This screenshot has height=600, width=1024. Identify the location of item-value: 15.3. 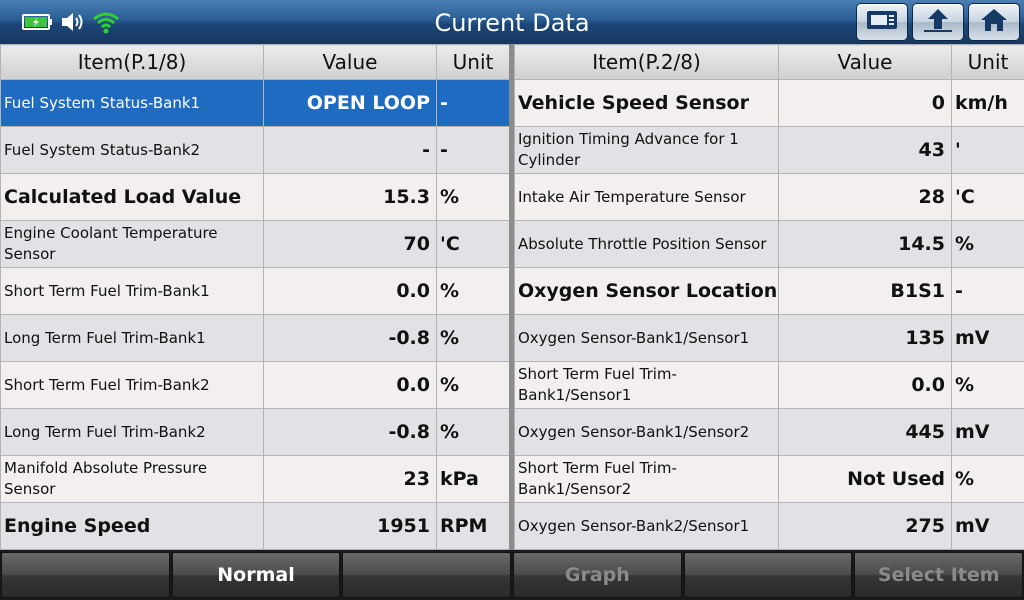
(350, 197).